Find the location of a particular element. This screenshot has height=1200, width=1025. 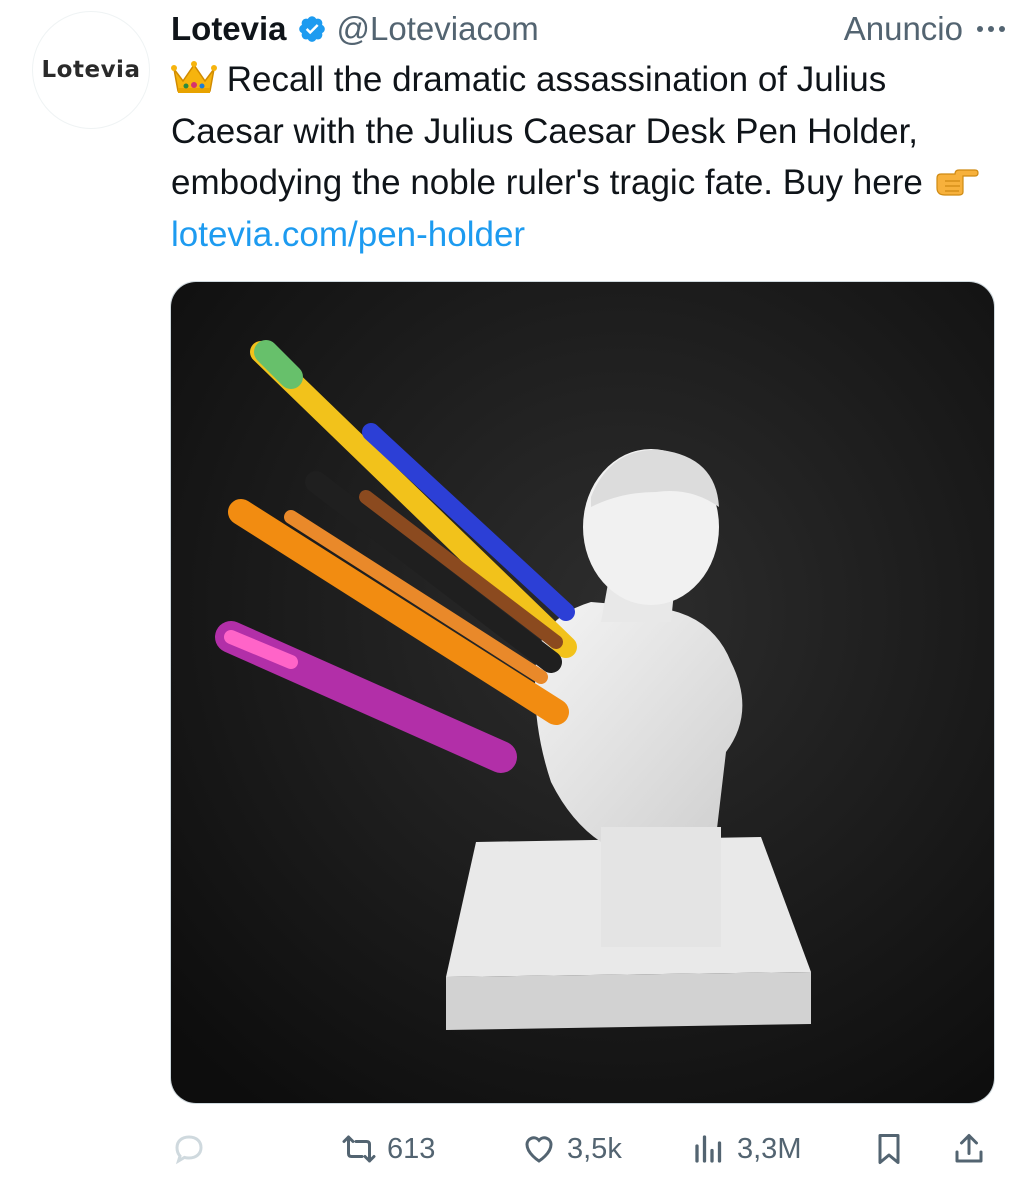

retweet-icon is located at coordinates (359, 1149).